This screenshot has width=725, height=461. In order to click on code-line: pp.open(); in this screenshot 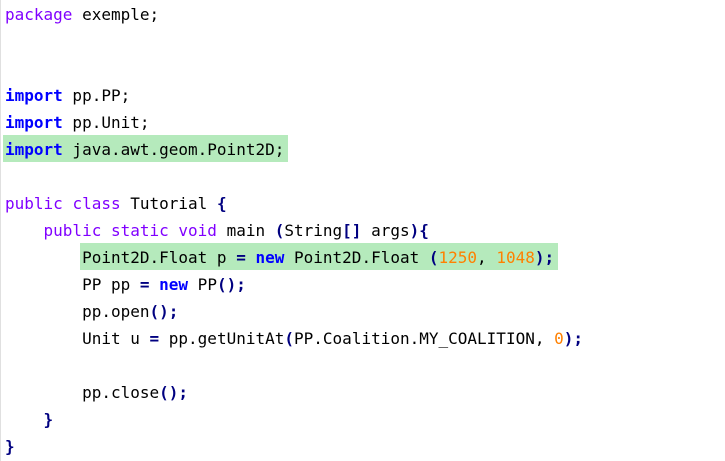, I will do `click(91, 311)`.